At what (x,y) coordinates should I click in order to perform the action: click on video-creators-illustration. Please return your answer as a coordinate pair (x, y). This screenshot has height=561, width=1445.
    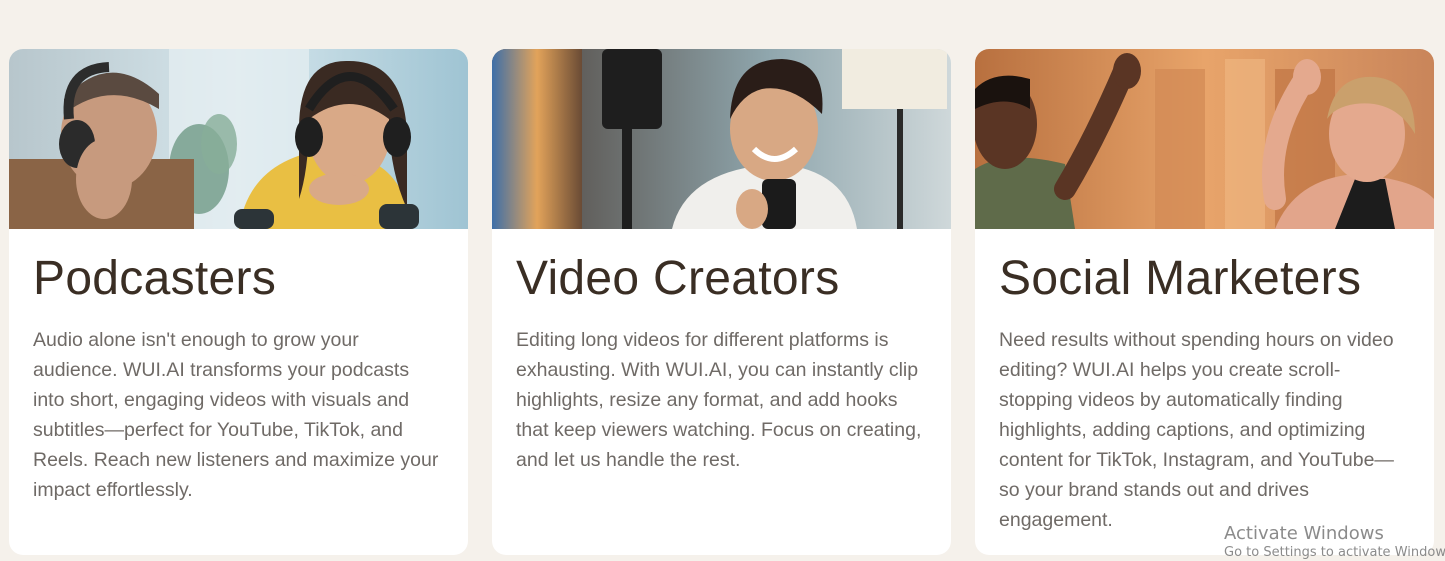
    Looking at the image, I should click on (721, 139).